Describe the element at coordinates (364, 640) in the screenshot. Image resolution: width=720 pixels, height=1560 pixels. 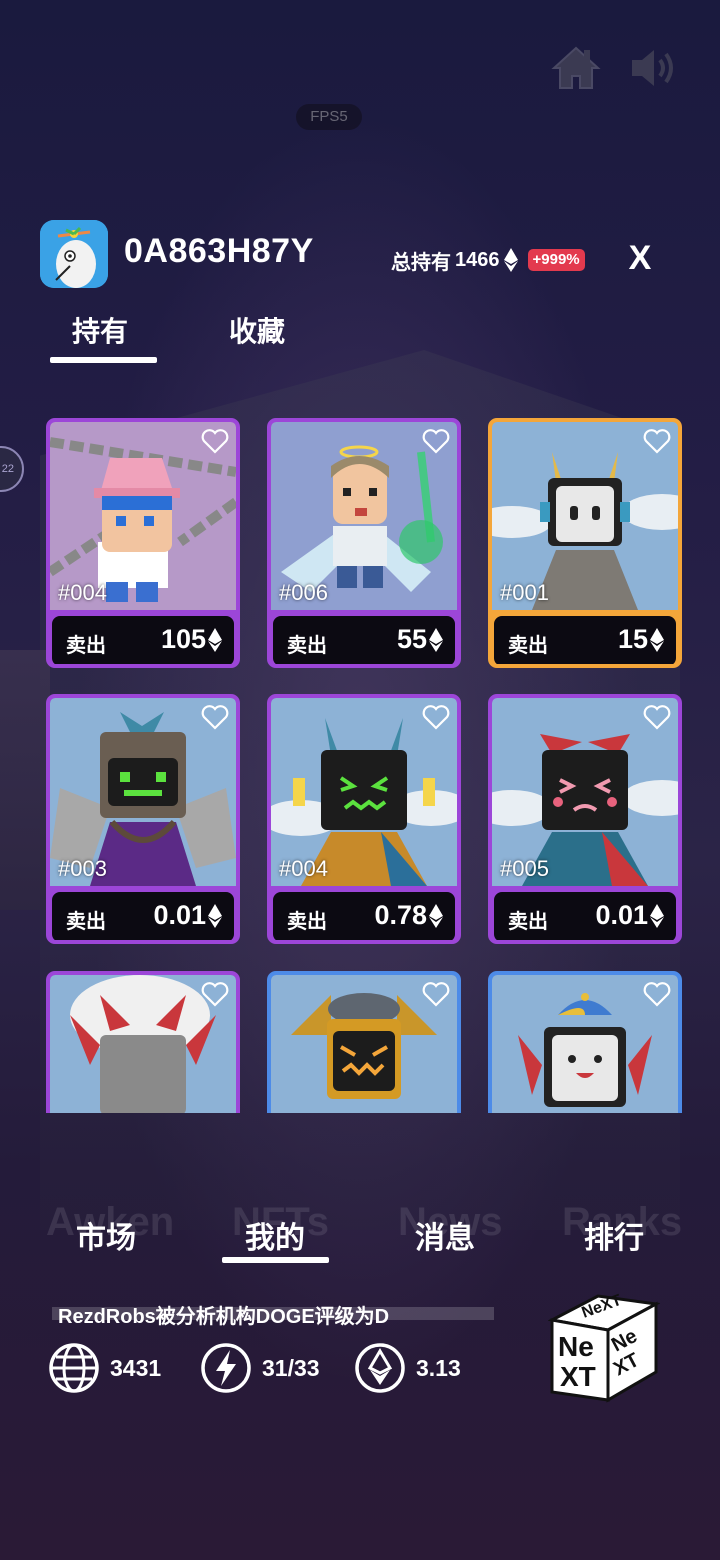
I see `sell-bar: 卖出 55` at that location.